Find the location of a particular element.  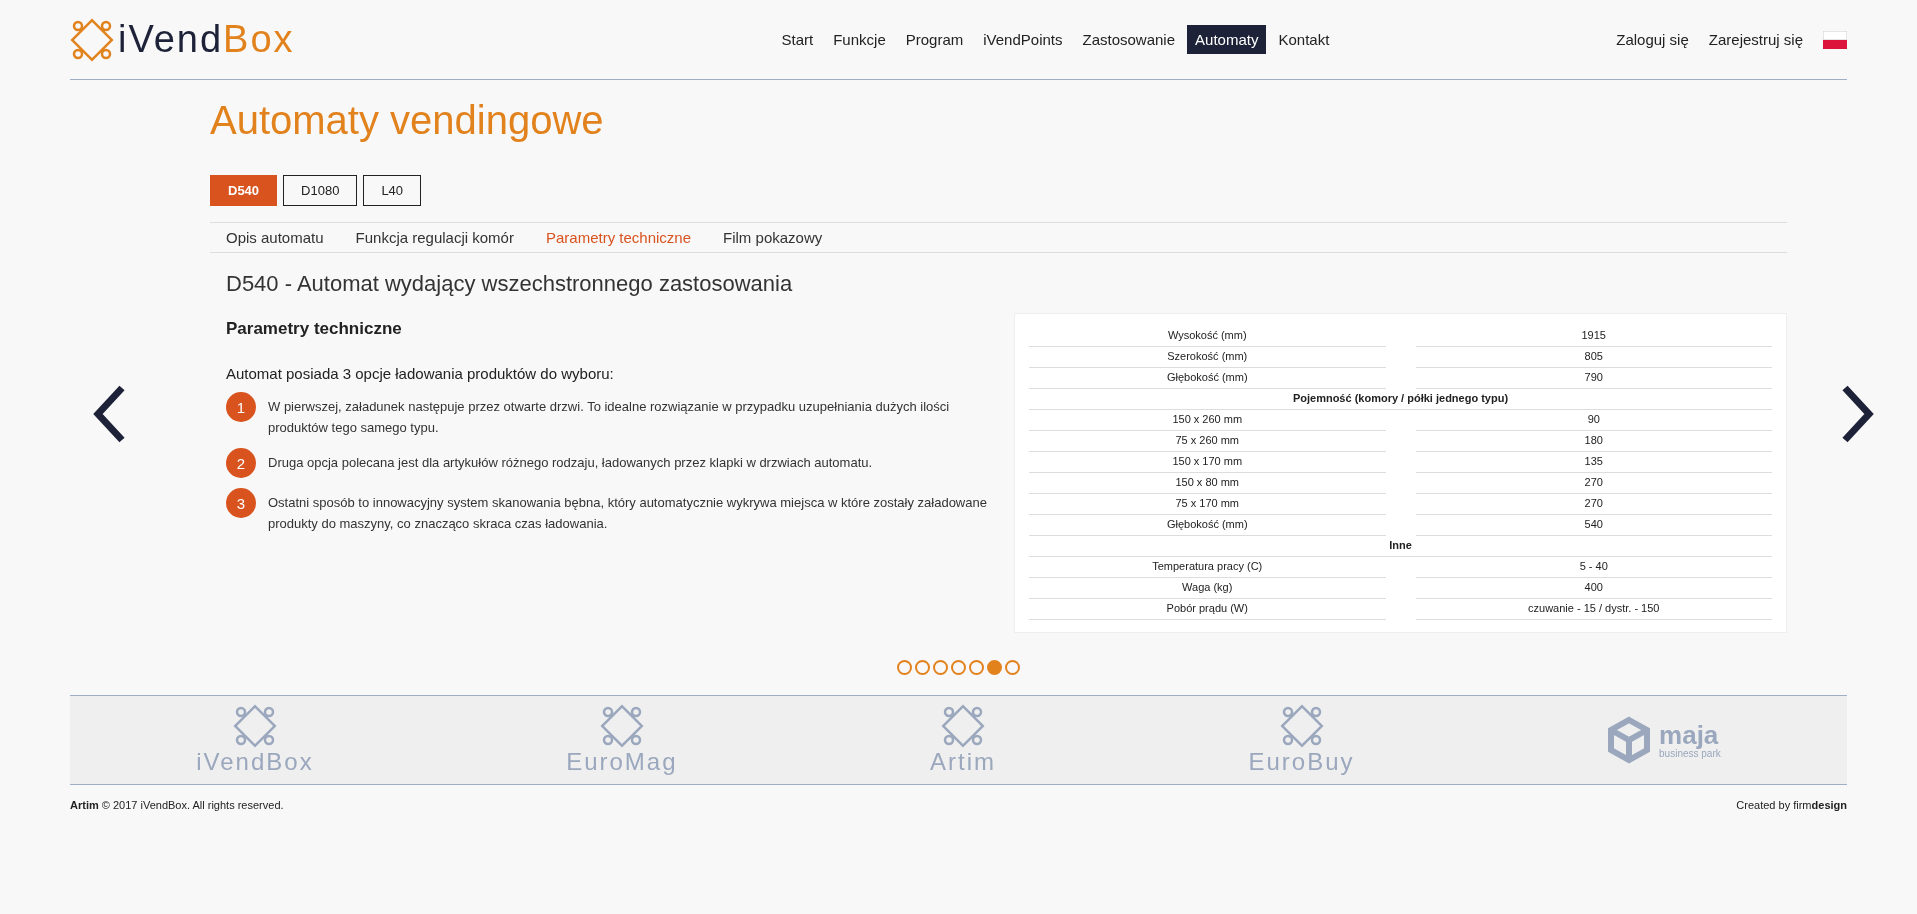

number-badge: 1 is located at coordinates (241, 407).